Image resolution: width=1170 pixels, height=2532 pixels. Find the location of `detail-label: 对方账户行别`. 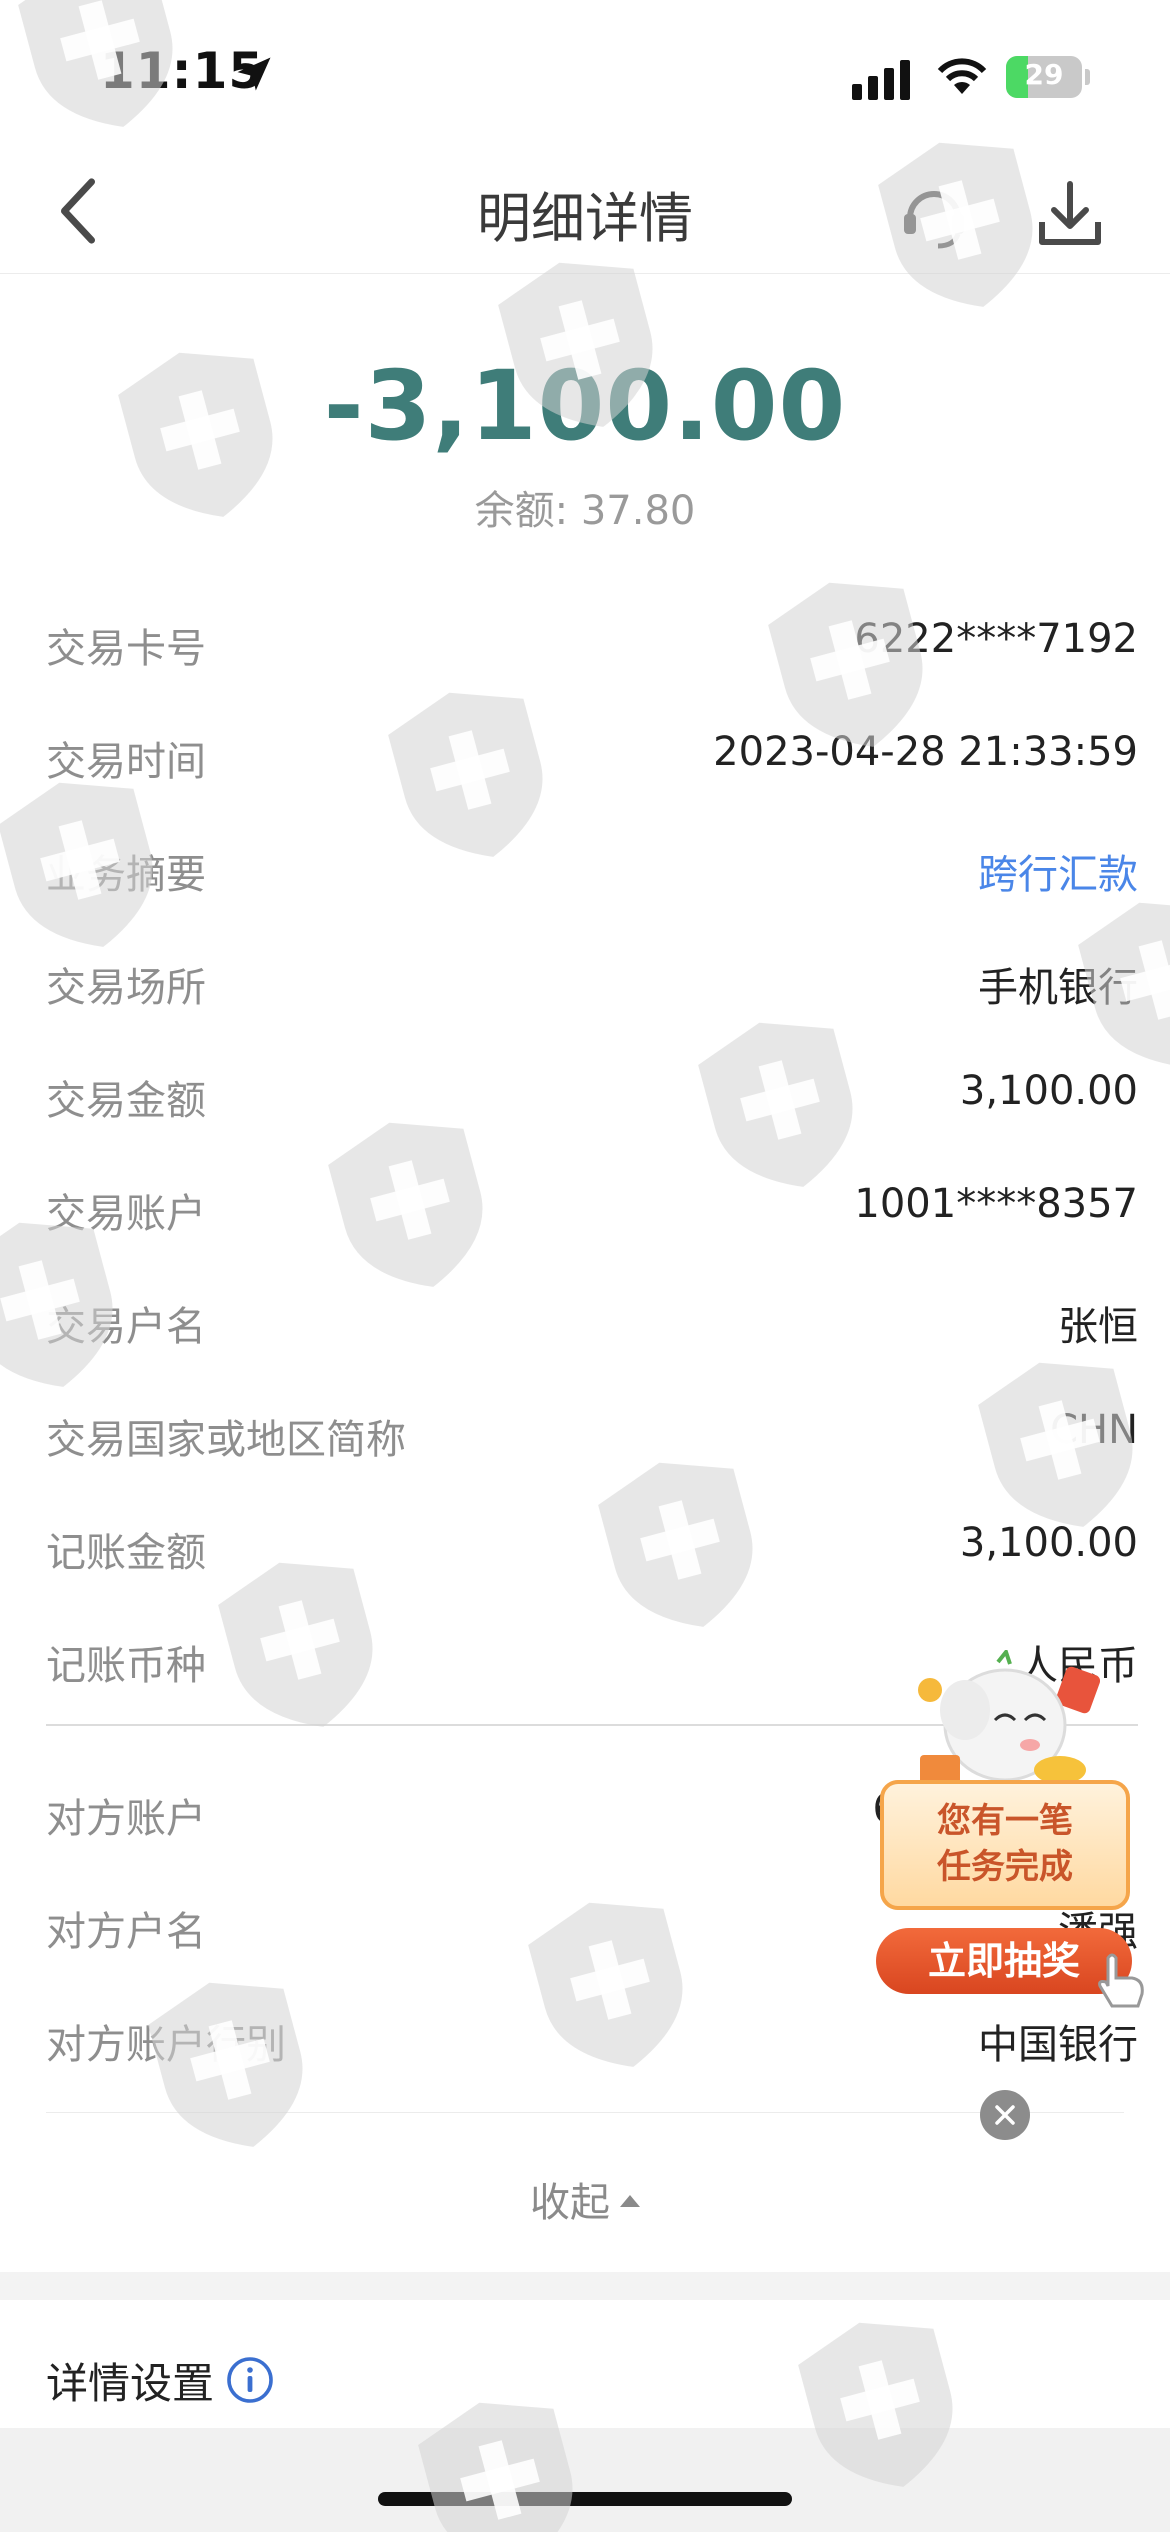

detail-label: 对方账户行别 is located at coordinates (166, 2045).